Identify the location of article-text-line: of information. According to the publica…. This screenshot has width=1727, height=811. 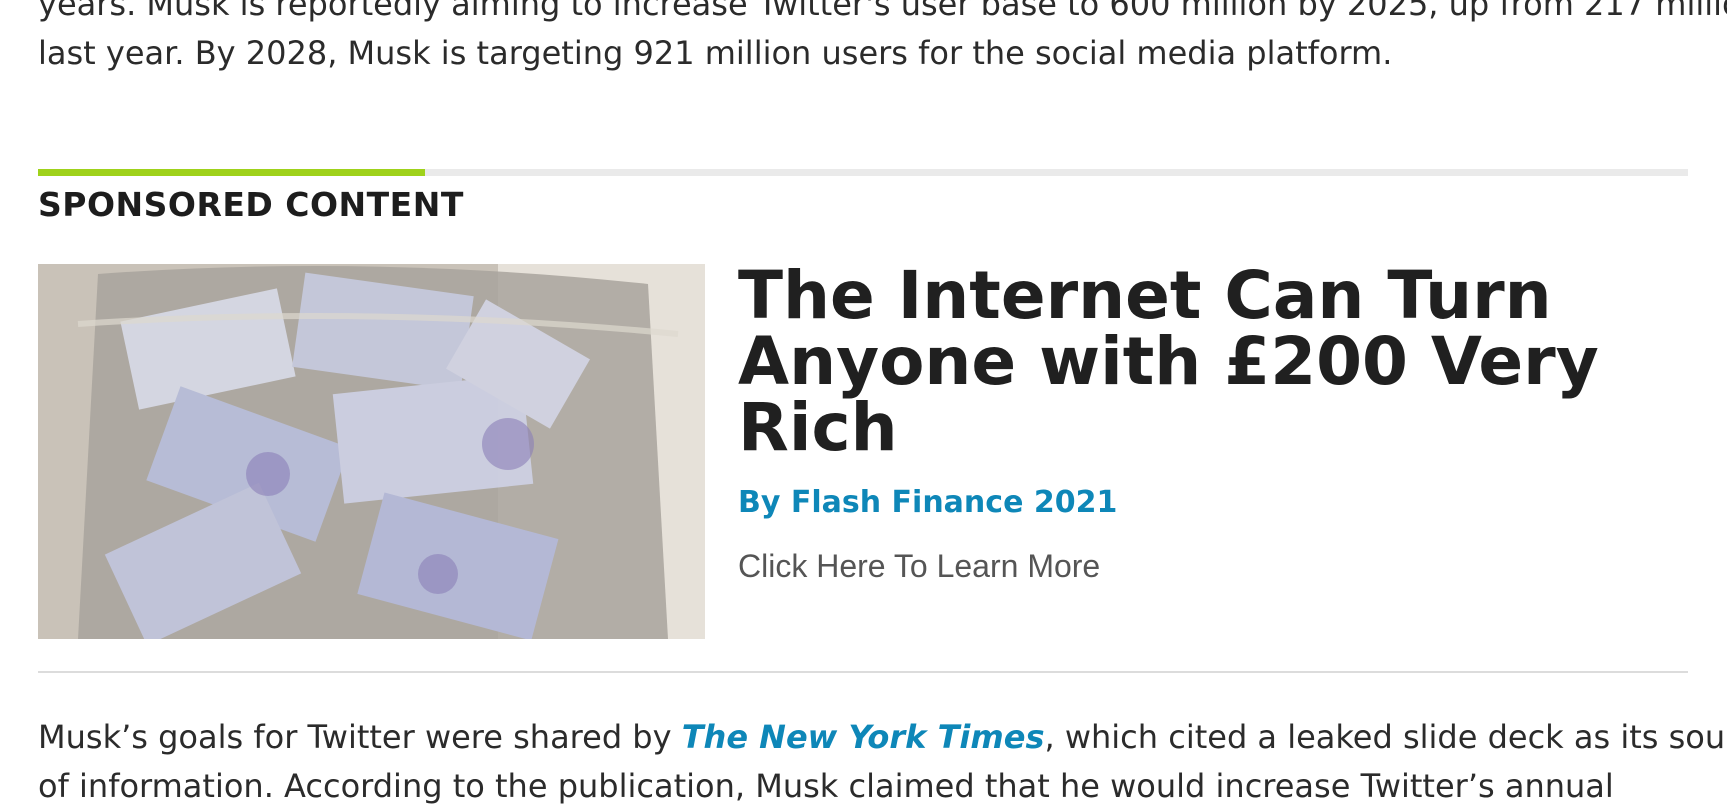
(826, 786).